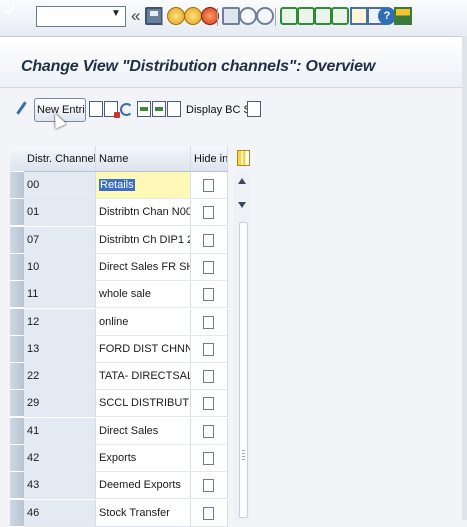 Image resolution: width=467 pixels, height=527 pixels. Describe the element at coordinates (403, 16) in the screenshot. I see `customize-layout-icon` at that location.